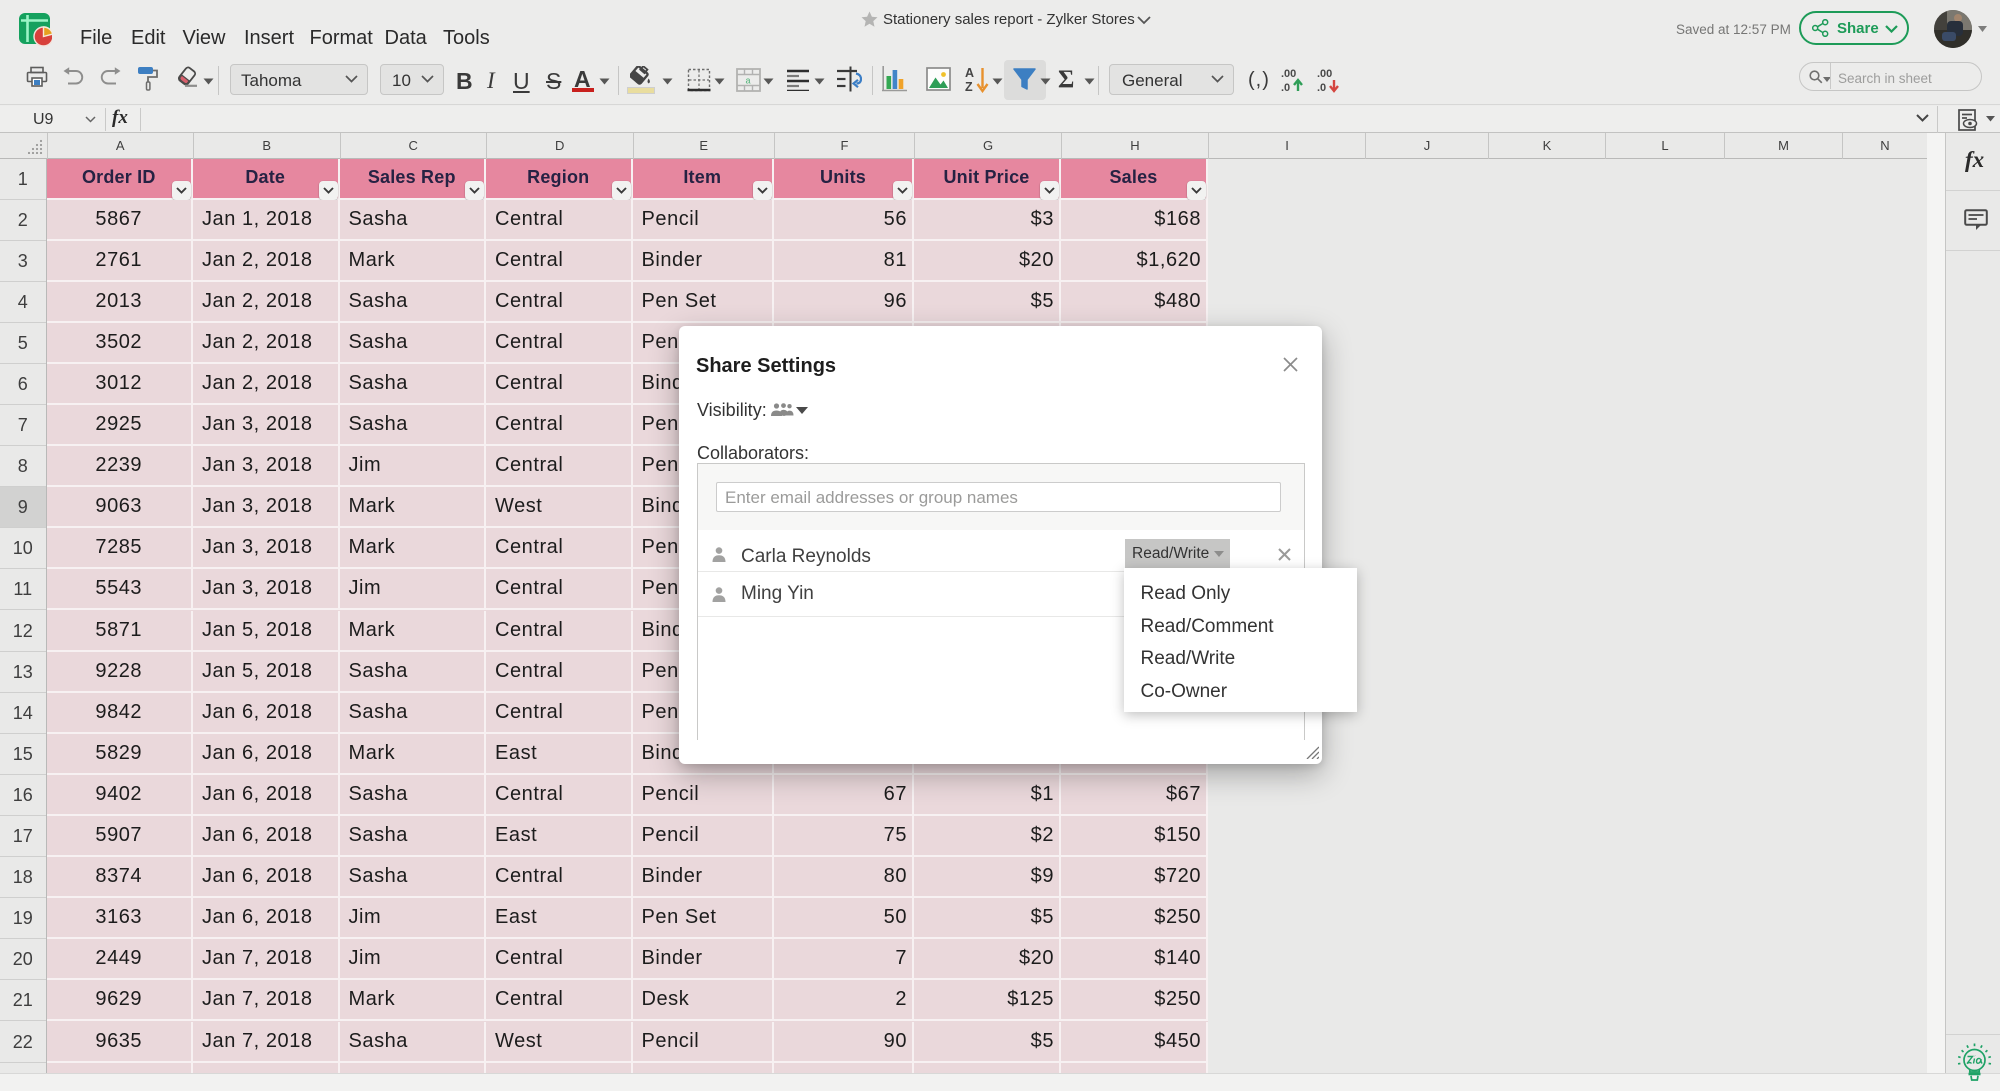 The height and width of the screenshot is (1091, 2000). Describe the element at coordinates (969, 86) in the screenshot. I see `svg-text: Z` at that location.